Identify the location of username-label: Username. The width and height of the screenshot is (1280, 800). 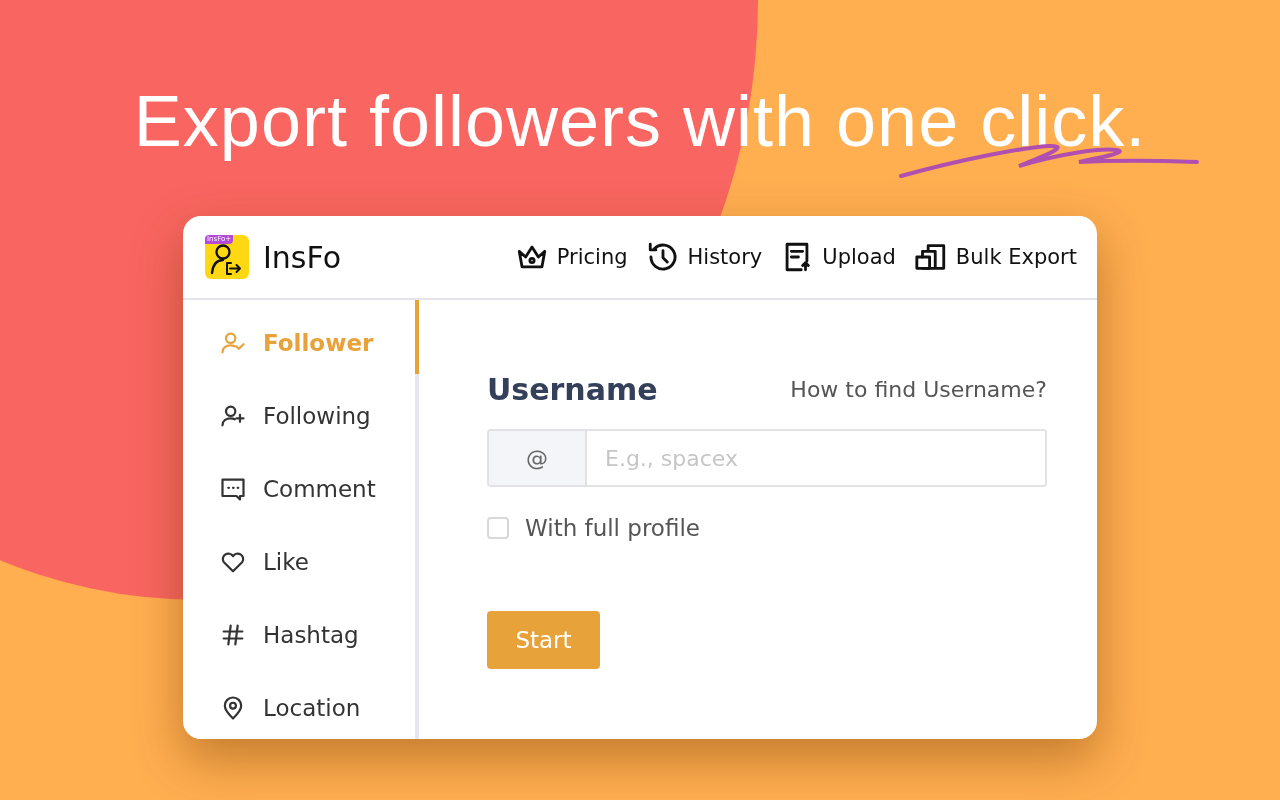
(572, 389).